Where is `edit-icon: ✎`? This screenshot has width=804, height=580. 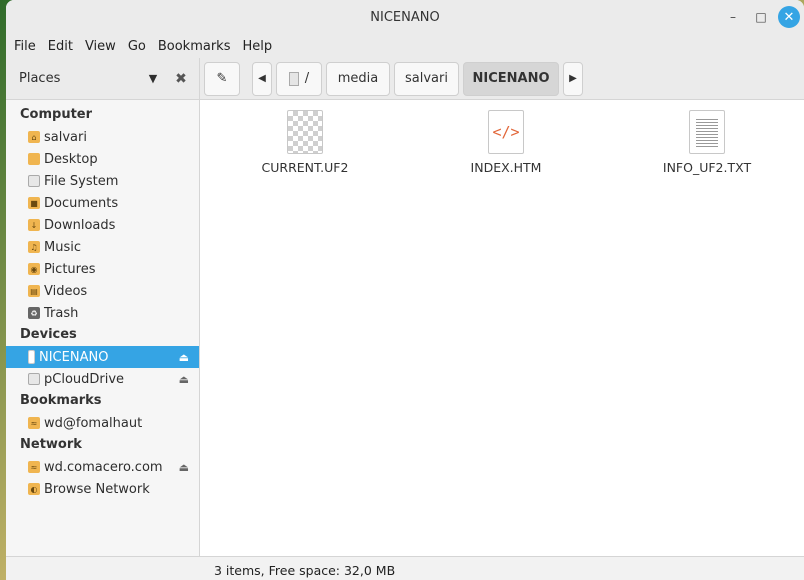
edit-icon: ✎ is located at coordinates (222, 78).